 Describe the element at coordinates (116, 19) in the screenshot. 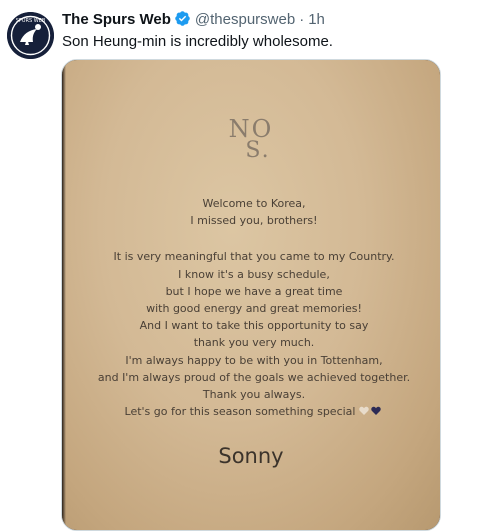

I see `display-name: The Spurs Web` at that location.